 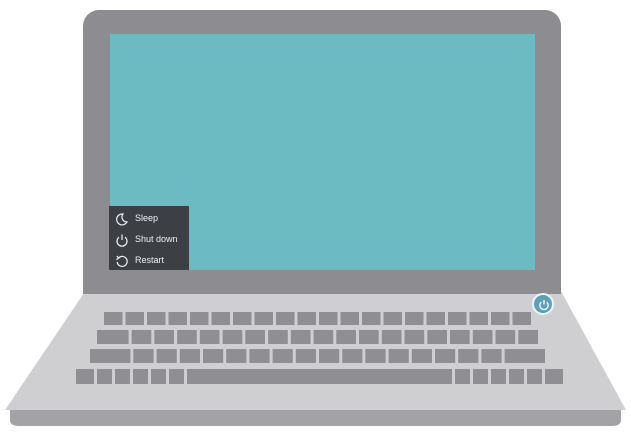 I want to click on power-button, so click(x=543, y=304).